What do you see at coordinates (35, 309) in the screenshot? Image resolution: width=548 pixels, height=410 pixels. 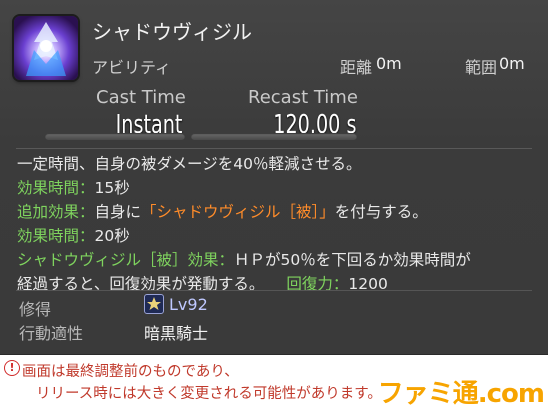 I see `acquire-label: 修得` at bounding box center [35, 309].